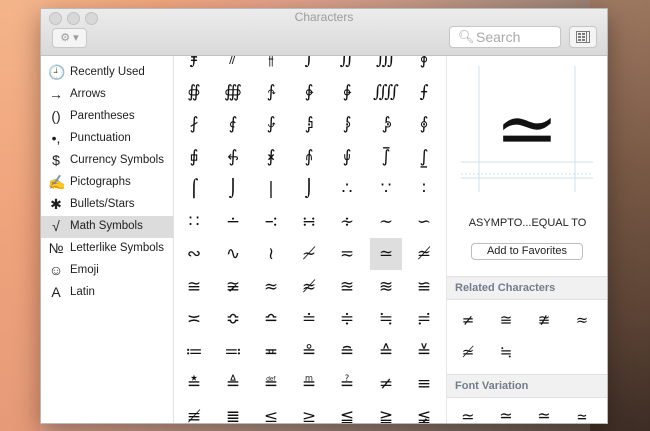 This screenshot has width=650, height=431. What do you see at coordinates (107, 183) in the screenshot?
I see `sidebar-item-pictographs: ✍ Pictographs` at bounding box center [107, 183].